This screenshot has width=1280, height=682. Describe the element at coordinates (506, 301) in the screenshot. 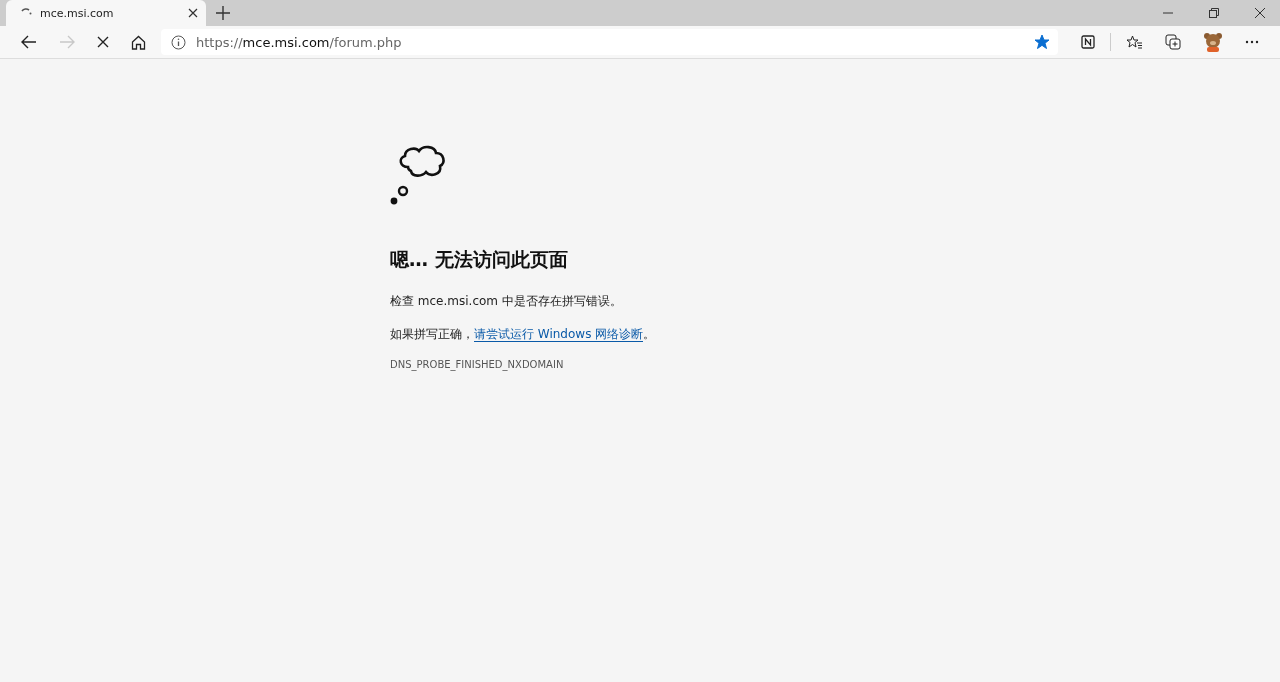

I see `spelling-hint: 检查 mce.msi.com 中是否存在拼写错误。` at that location.